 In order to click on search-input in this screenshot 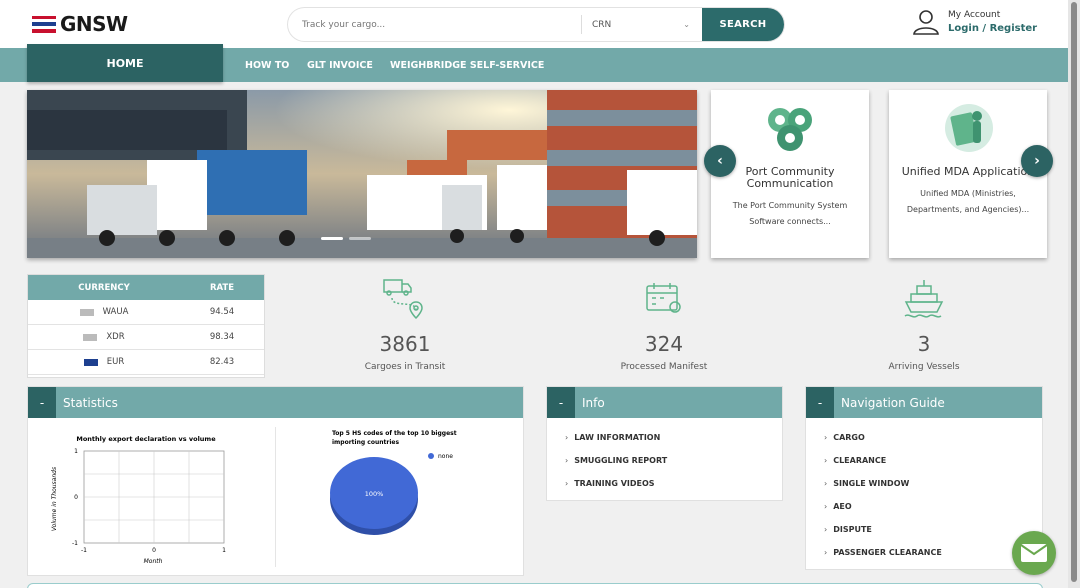, I will do `click(434, 24)`.